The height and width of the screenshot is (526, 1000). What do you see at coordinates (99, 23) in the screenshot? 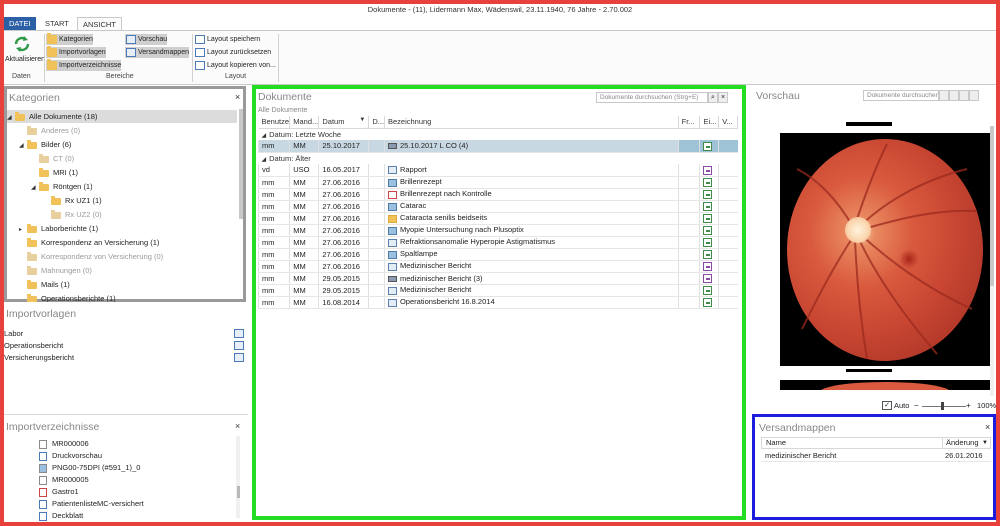
I see `tab-ansicht: ANSICHT` at bounding box center [99, 23].